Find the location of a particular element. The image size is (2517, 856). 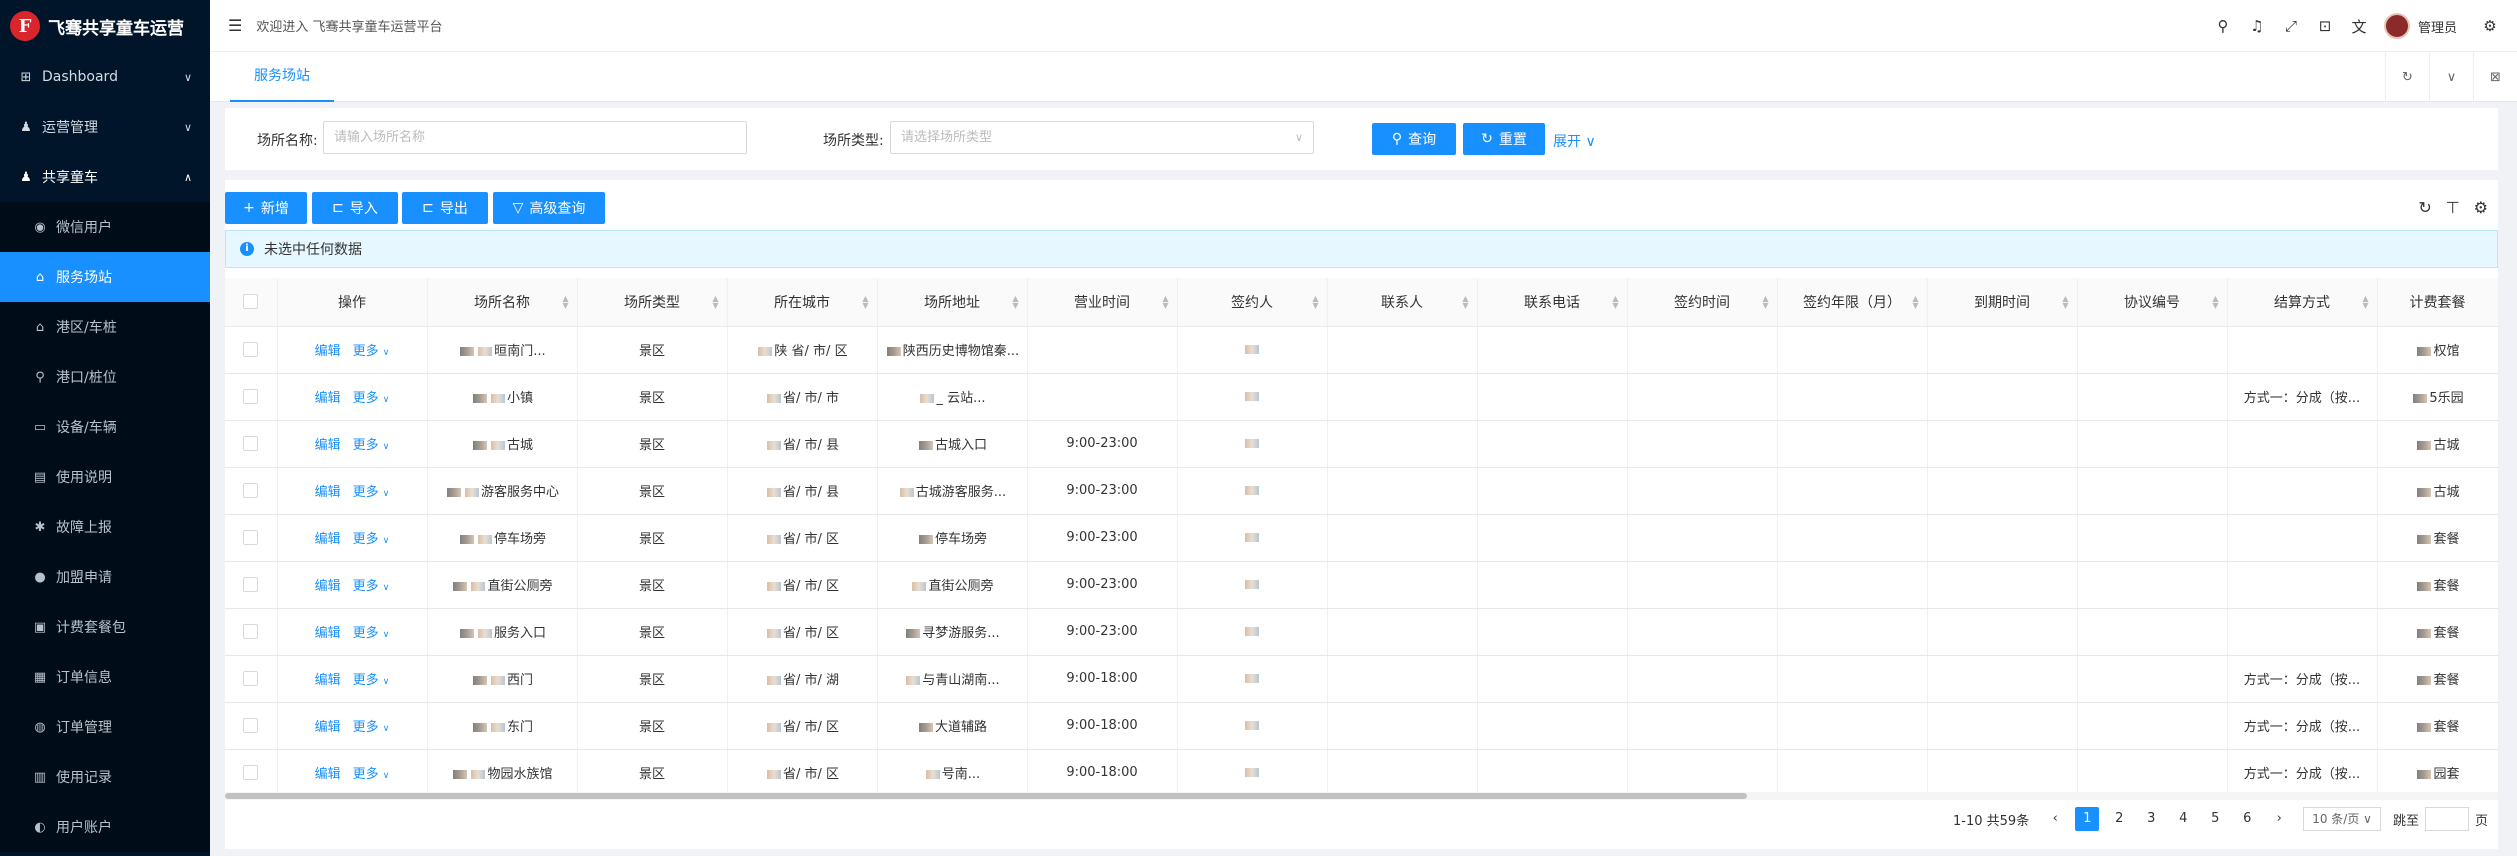

sidebar-item-service-stations: ⌂ 服务场站 is located at coordinates (105, 277).